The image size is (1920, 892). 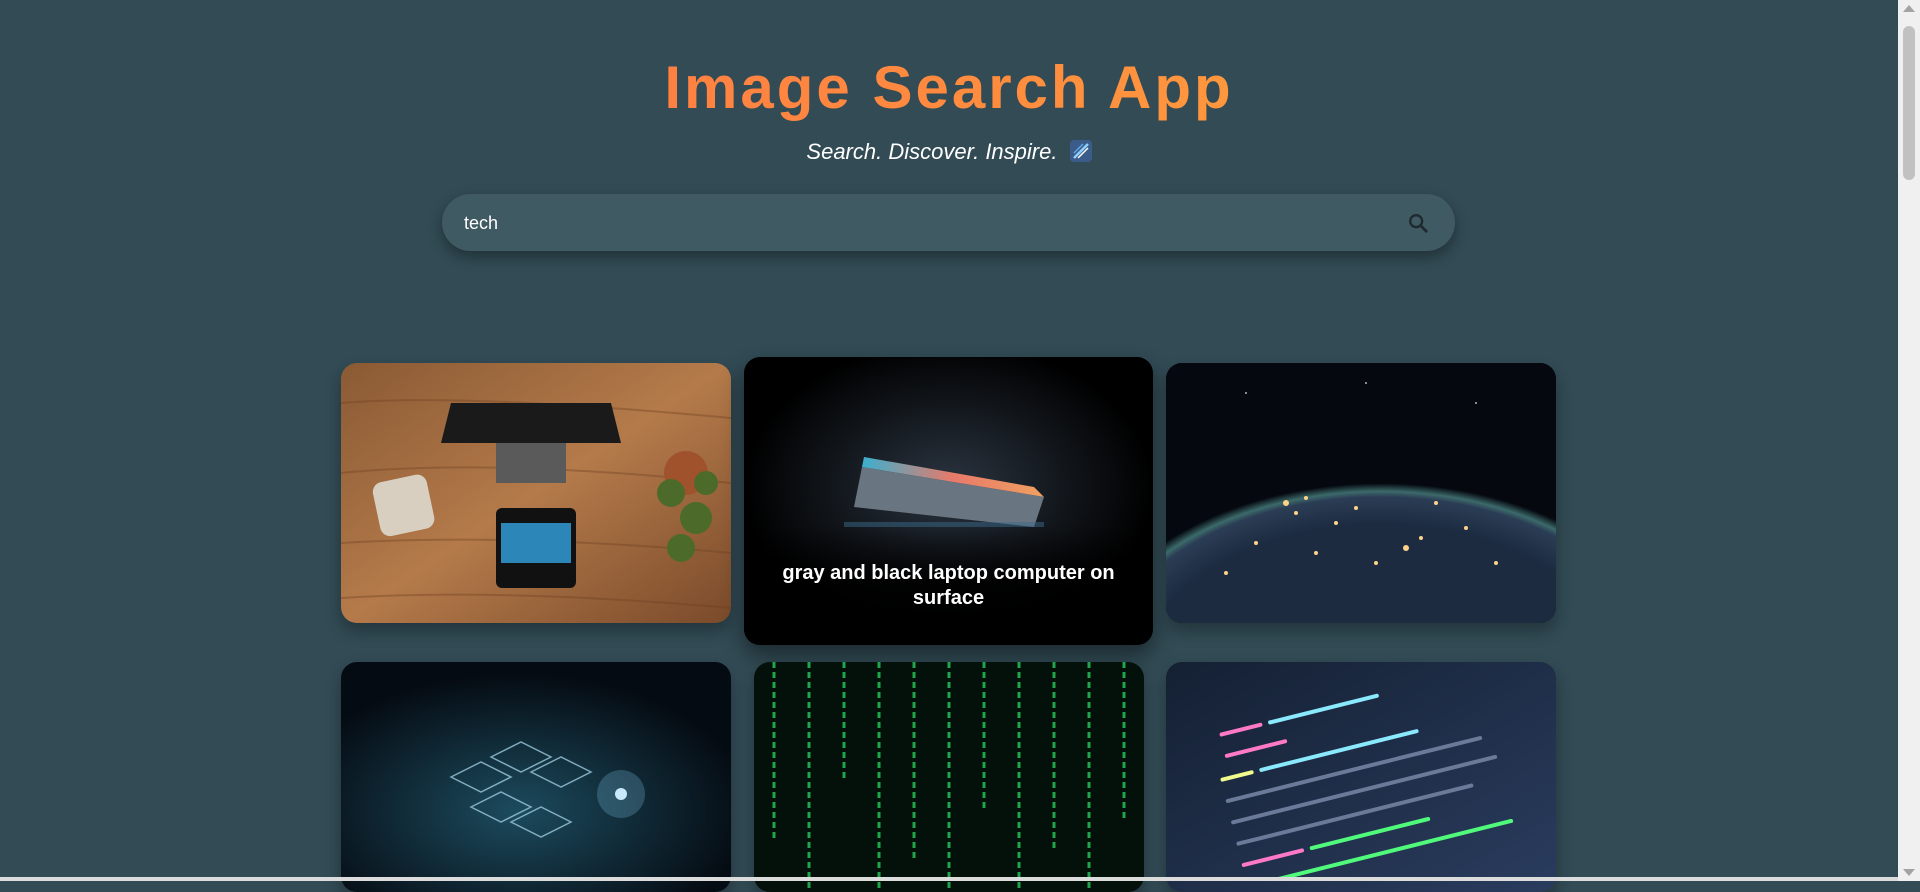 I want to click on search-button, so click(x=1418, y=223).